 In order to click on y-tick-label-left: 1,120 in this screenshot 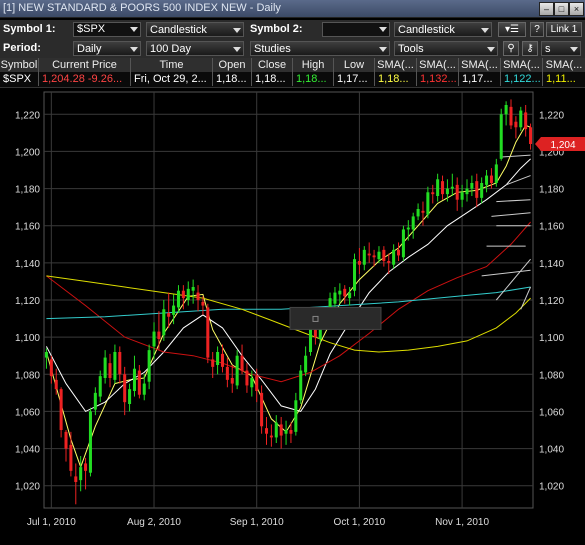, I will do `click(27, 301)`.